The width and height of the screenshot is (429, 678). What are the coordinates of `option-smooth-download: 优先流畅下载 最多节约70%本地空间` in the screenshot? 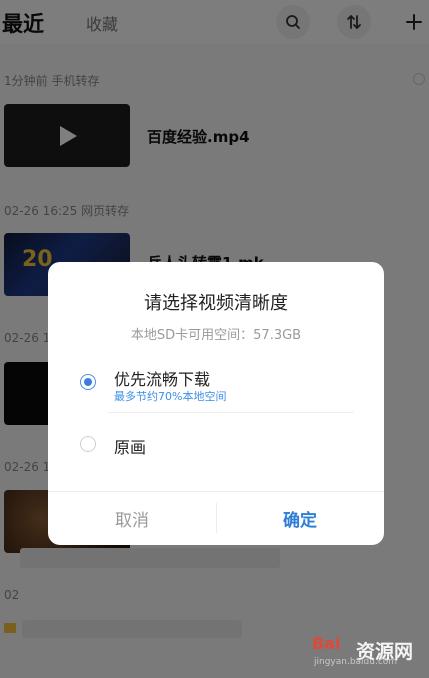 It's located at (216, 386).